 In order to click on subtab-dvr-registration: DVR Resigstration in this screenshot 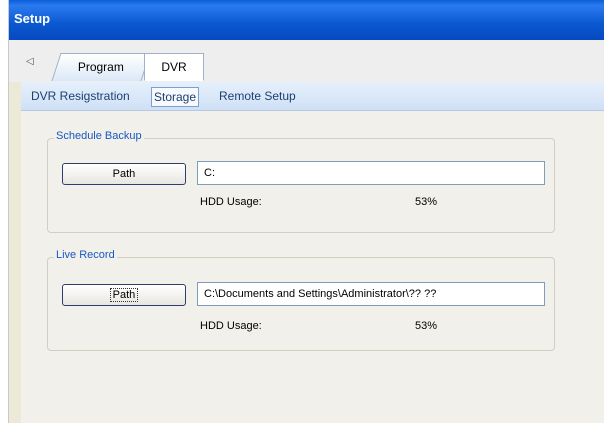, I will do `click(80, 96)`.